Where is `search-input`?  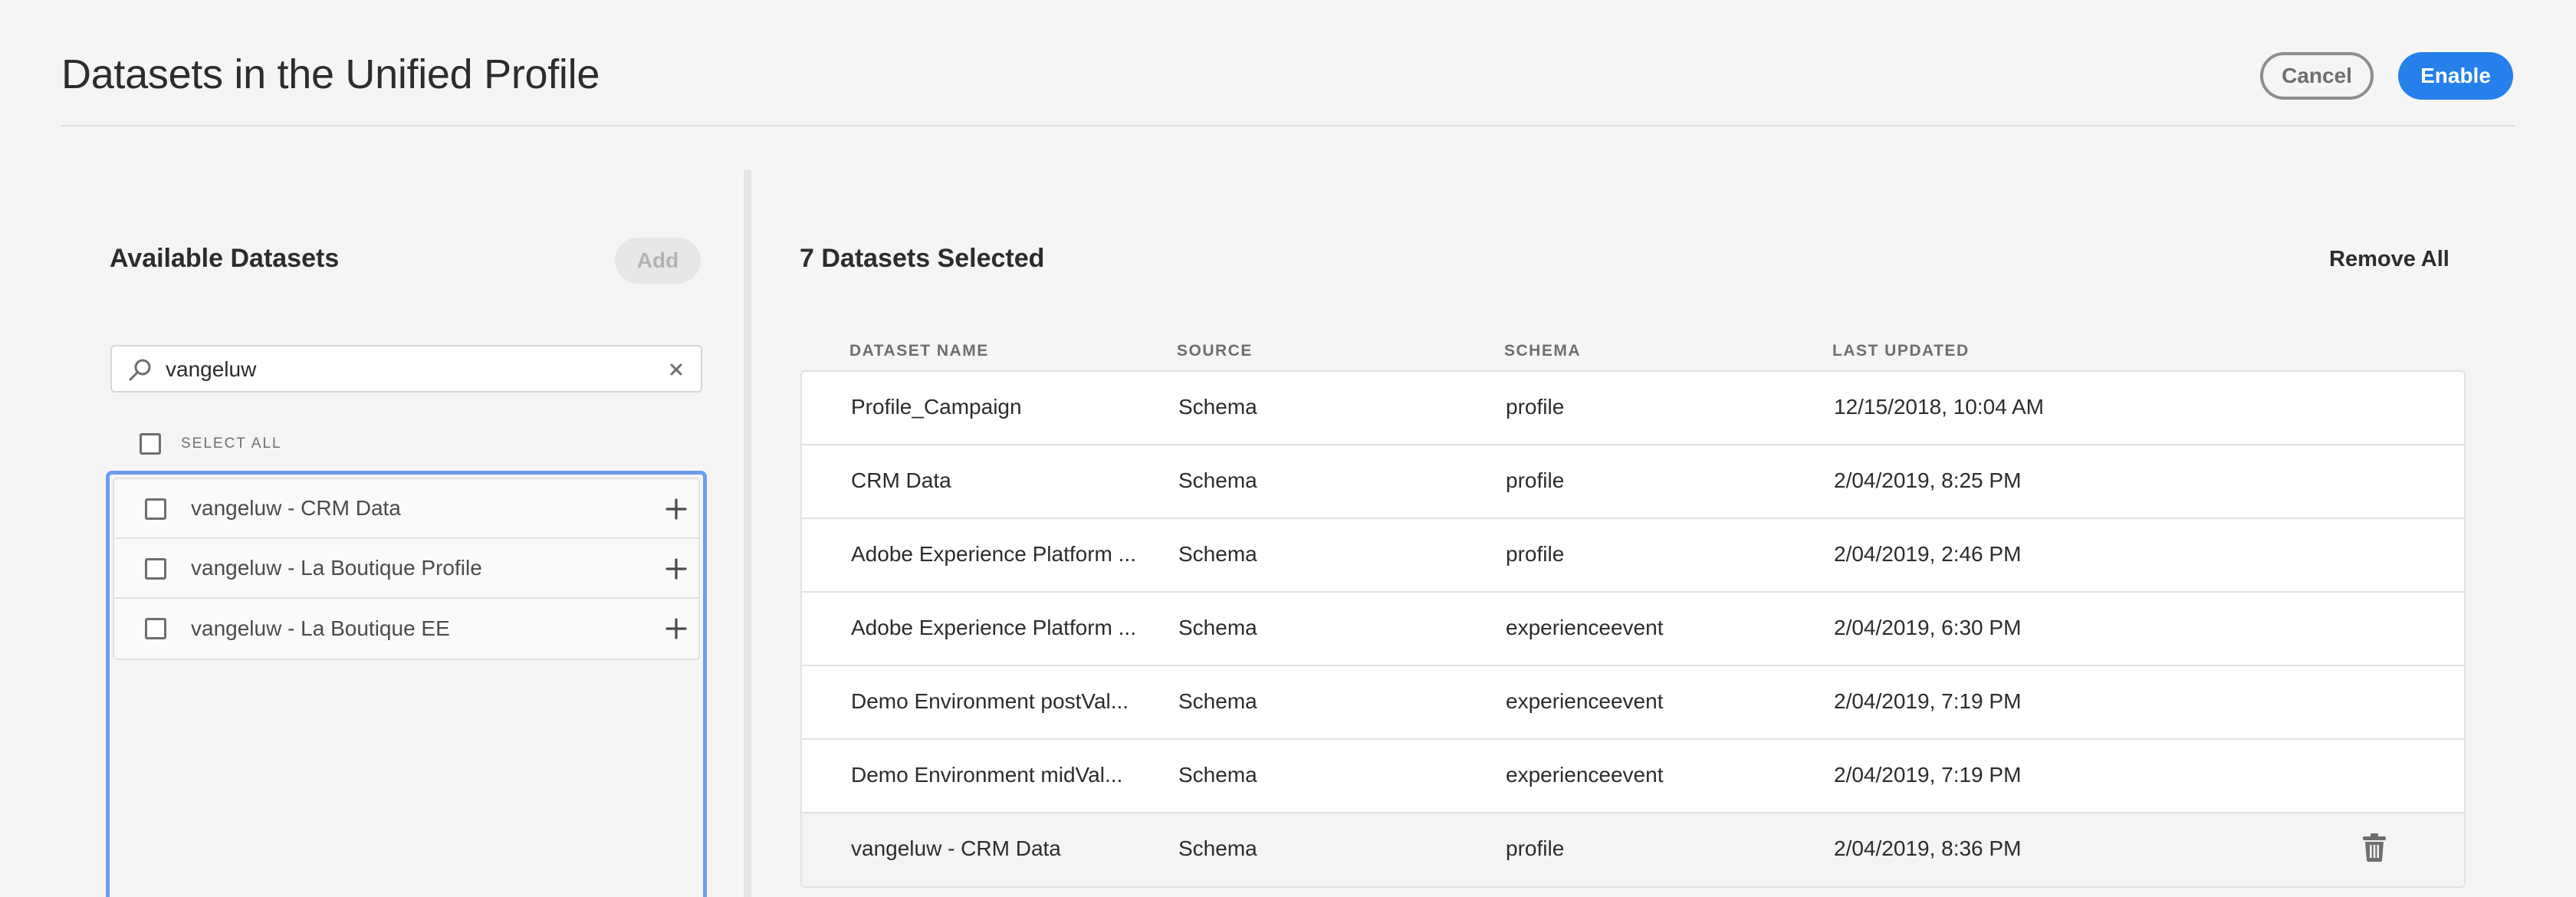 search-input is located at coordinates (396, 369).